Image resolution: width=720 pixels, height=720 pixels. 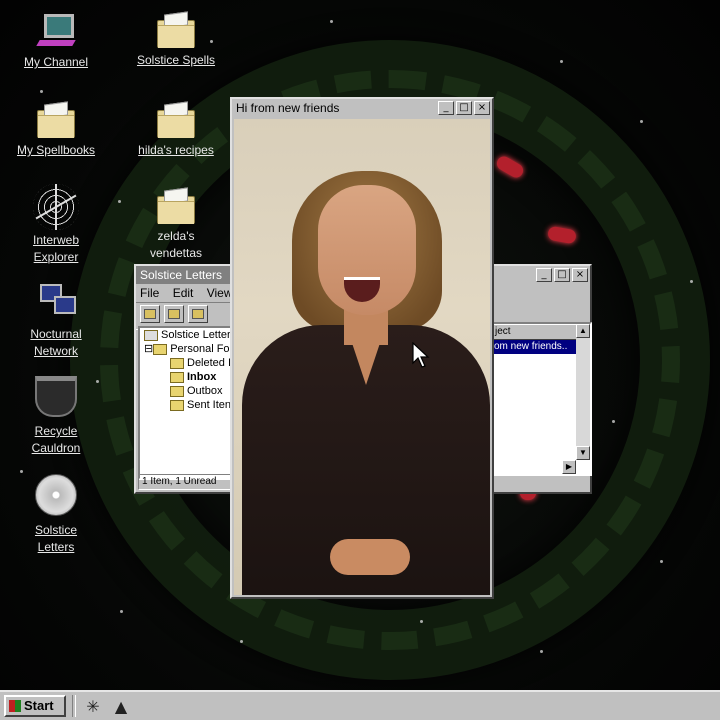 I want to click on desktop-icon-hildas-recipes: hilda's recipes, so click(x=176, y=134).